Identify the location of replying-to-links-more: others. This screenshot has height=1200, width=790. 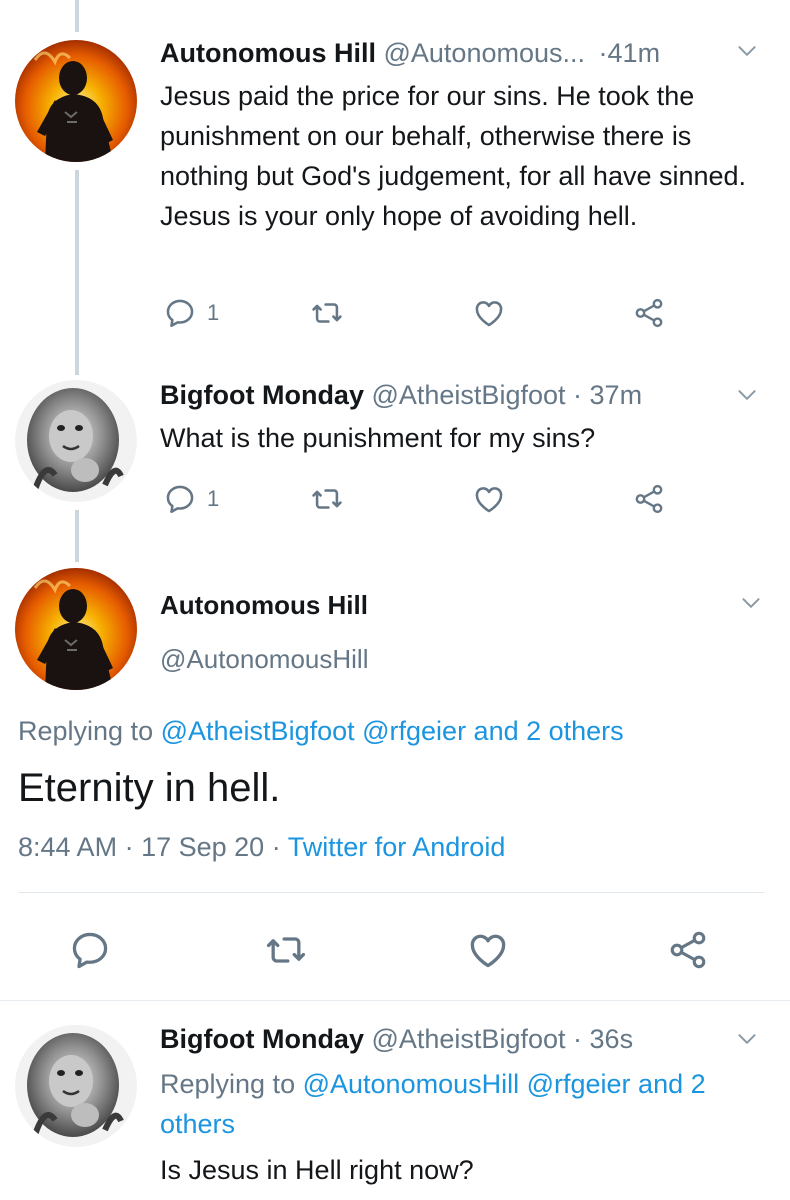
(197, 1124).